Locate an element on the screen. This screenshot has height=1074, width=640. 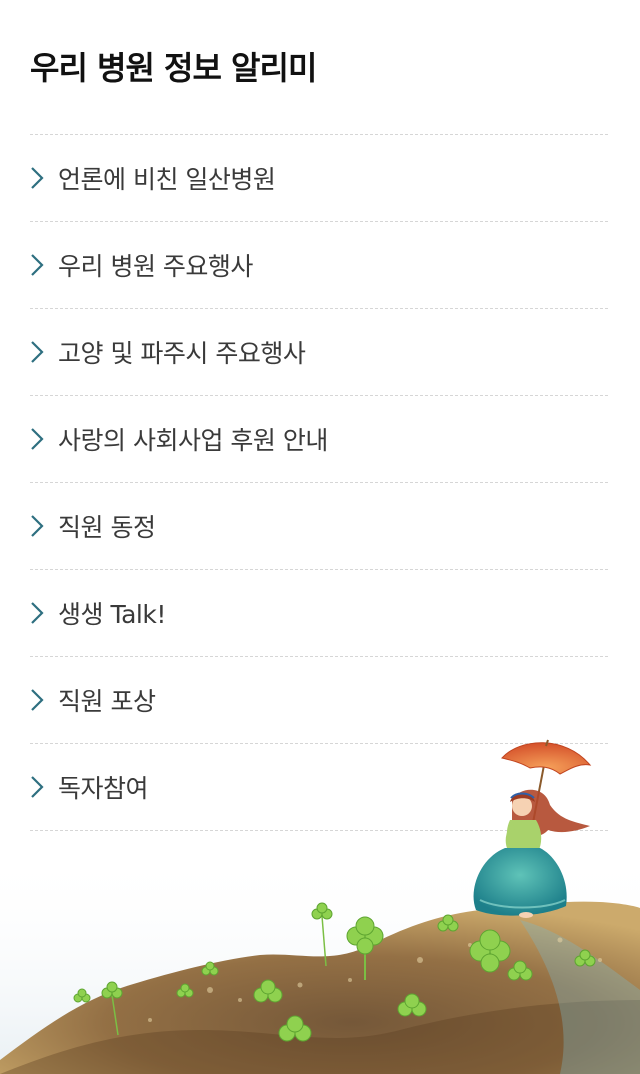
page-title: 우리 병원 정보 알리미 is located at coordinates (173, 68).